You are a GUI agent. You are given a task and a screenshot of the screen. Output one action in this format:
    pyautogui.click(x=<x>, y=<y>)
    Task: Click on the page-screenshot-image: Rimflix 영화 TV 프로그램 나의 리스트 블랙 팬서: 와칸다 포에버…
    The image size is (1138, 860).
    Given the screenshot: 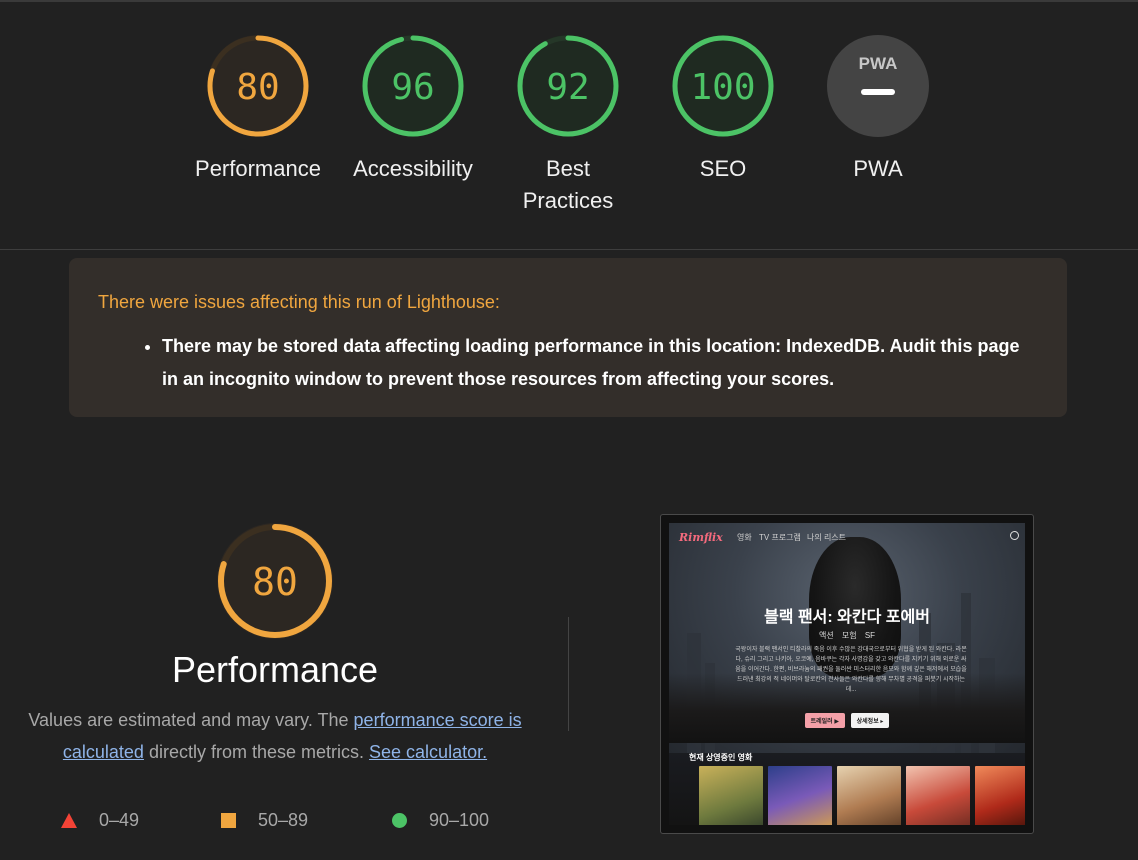 What is the action you would take?
    pyautogui.click(x=847, y=674)
    